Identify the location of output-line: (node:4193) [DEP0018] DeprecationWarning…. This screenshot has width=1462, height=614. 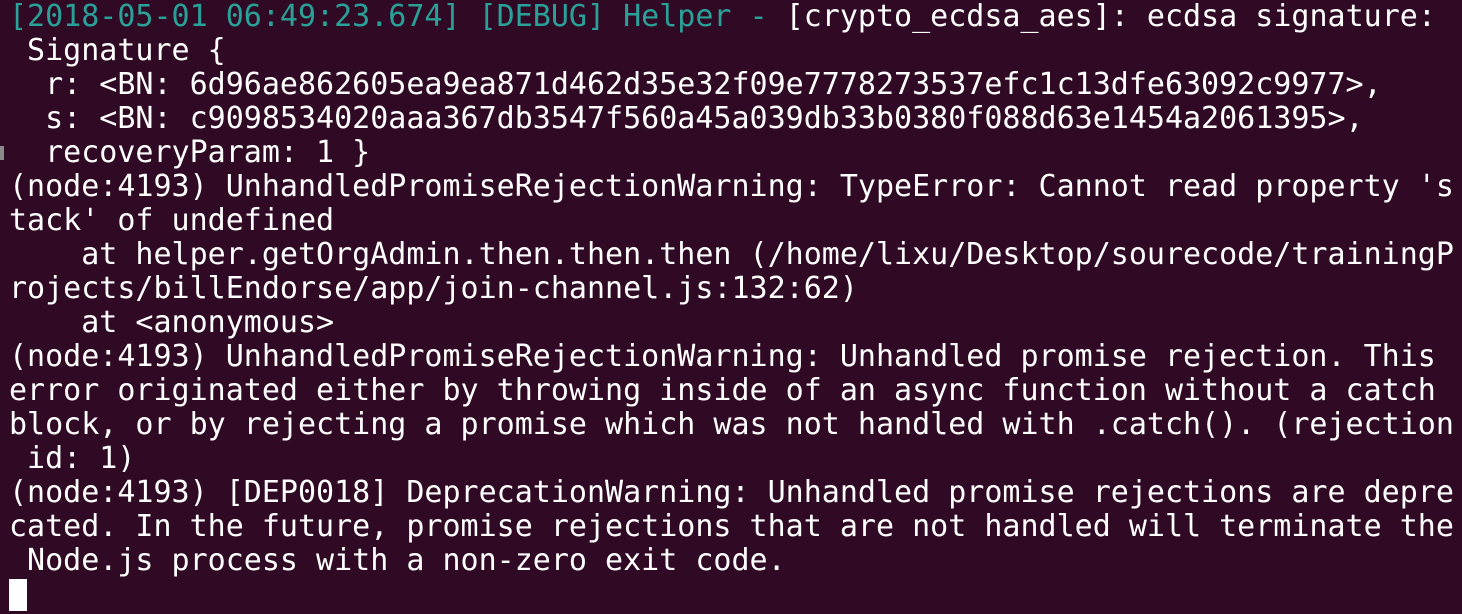
(731, 492).